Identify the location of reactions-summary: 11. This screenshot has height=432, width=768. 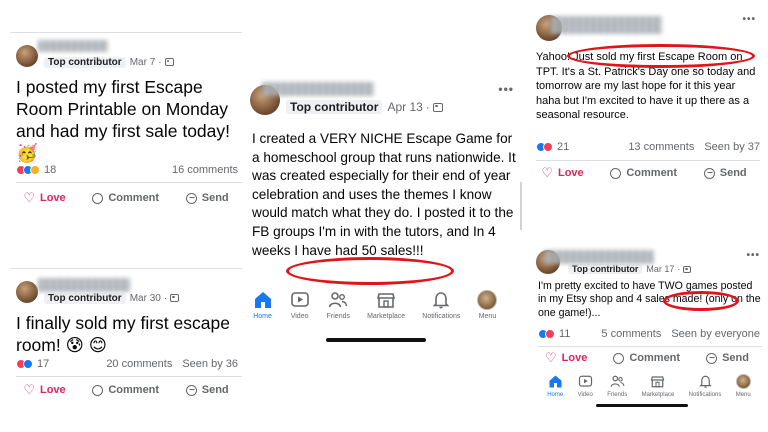
(554, 334).